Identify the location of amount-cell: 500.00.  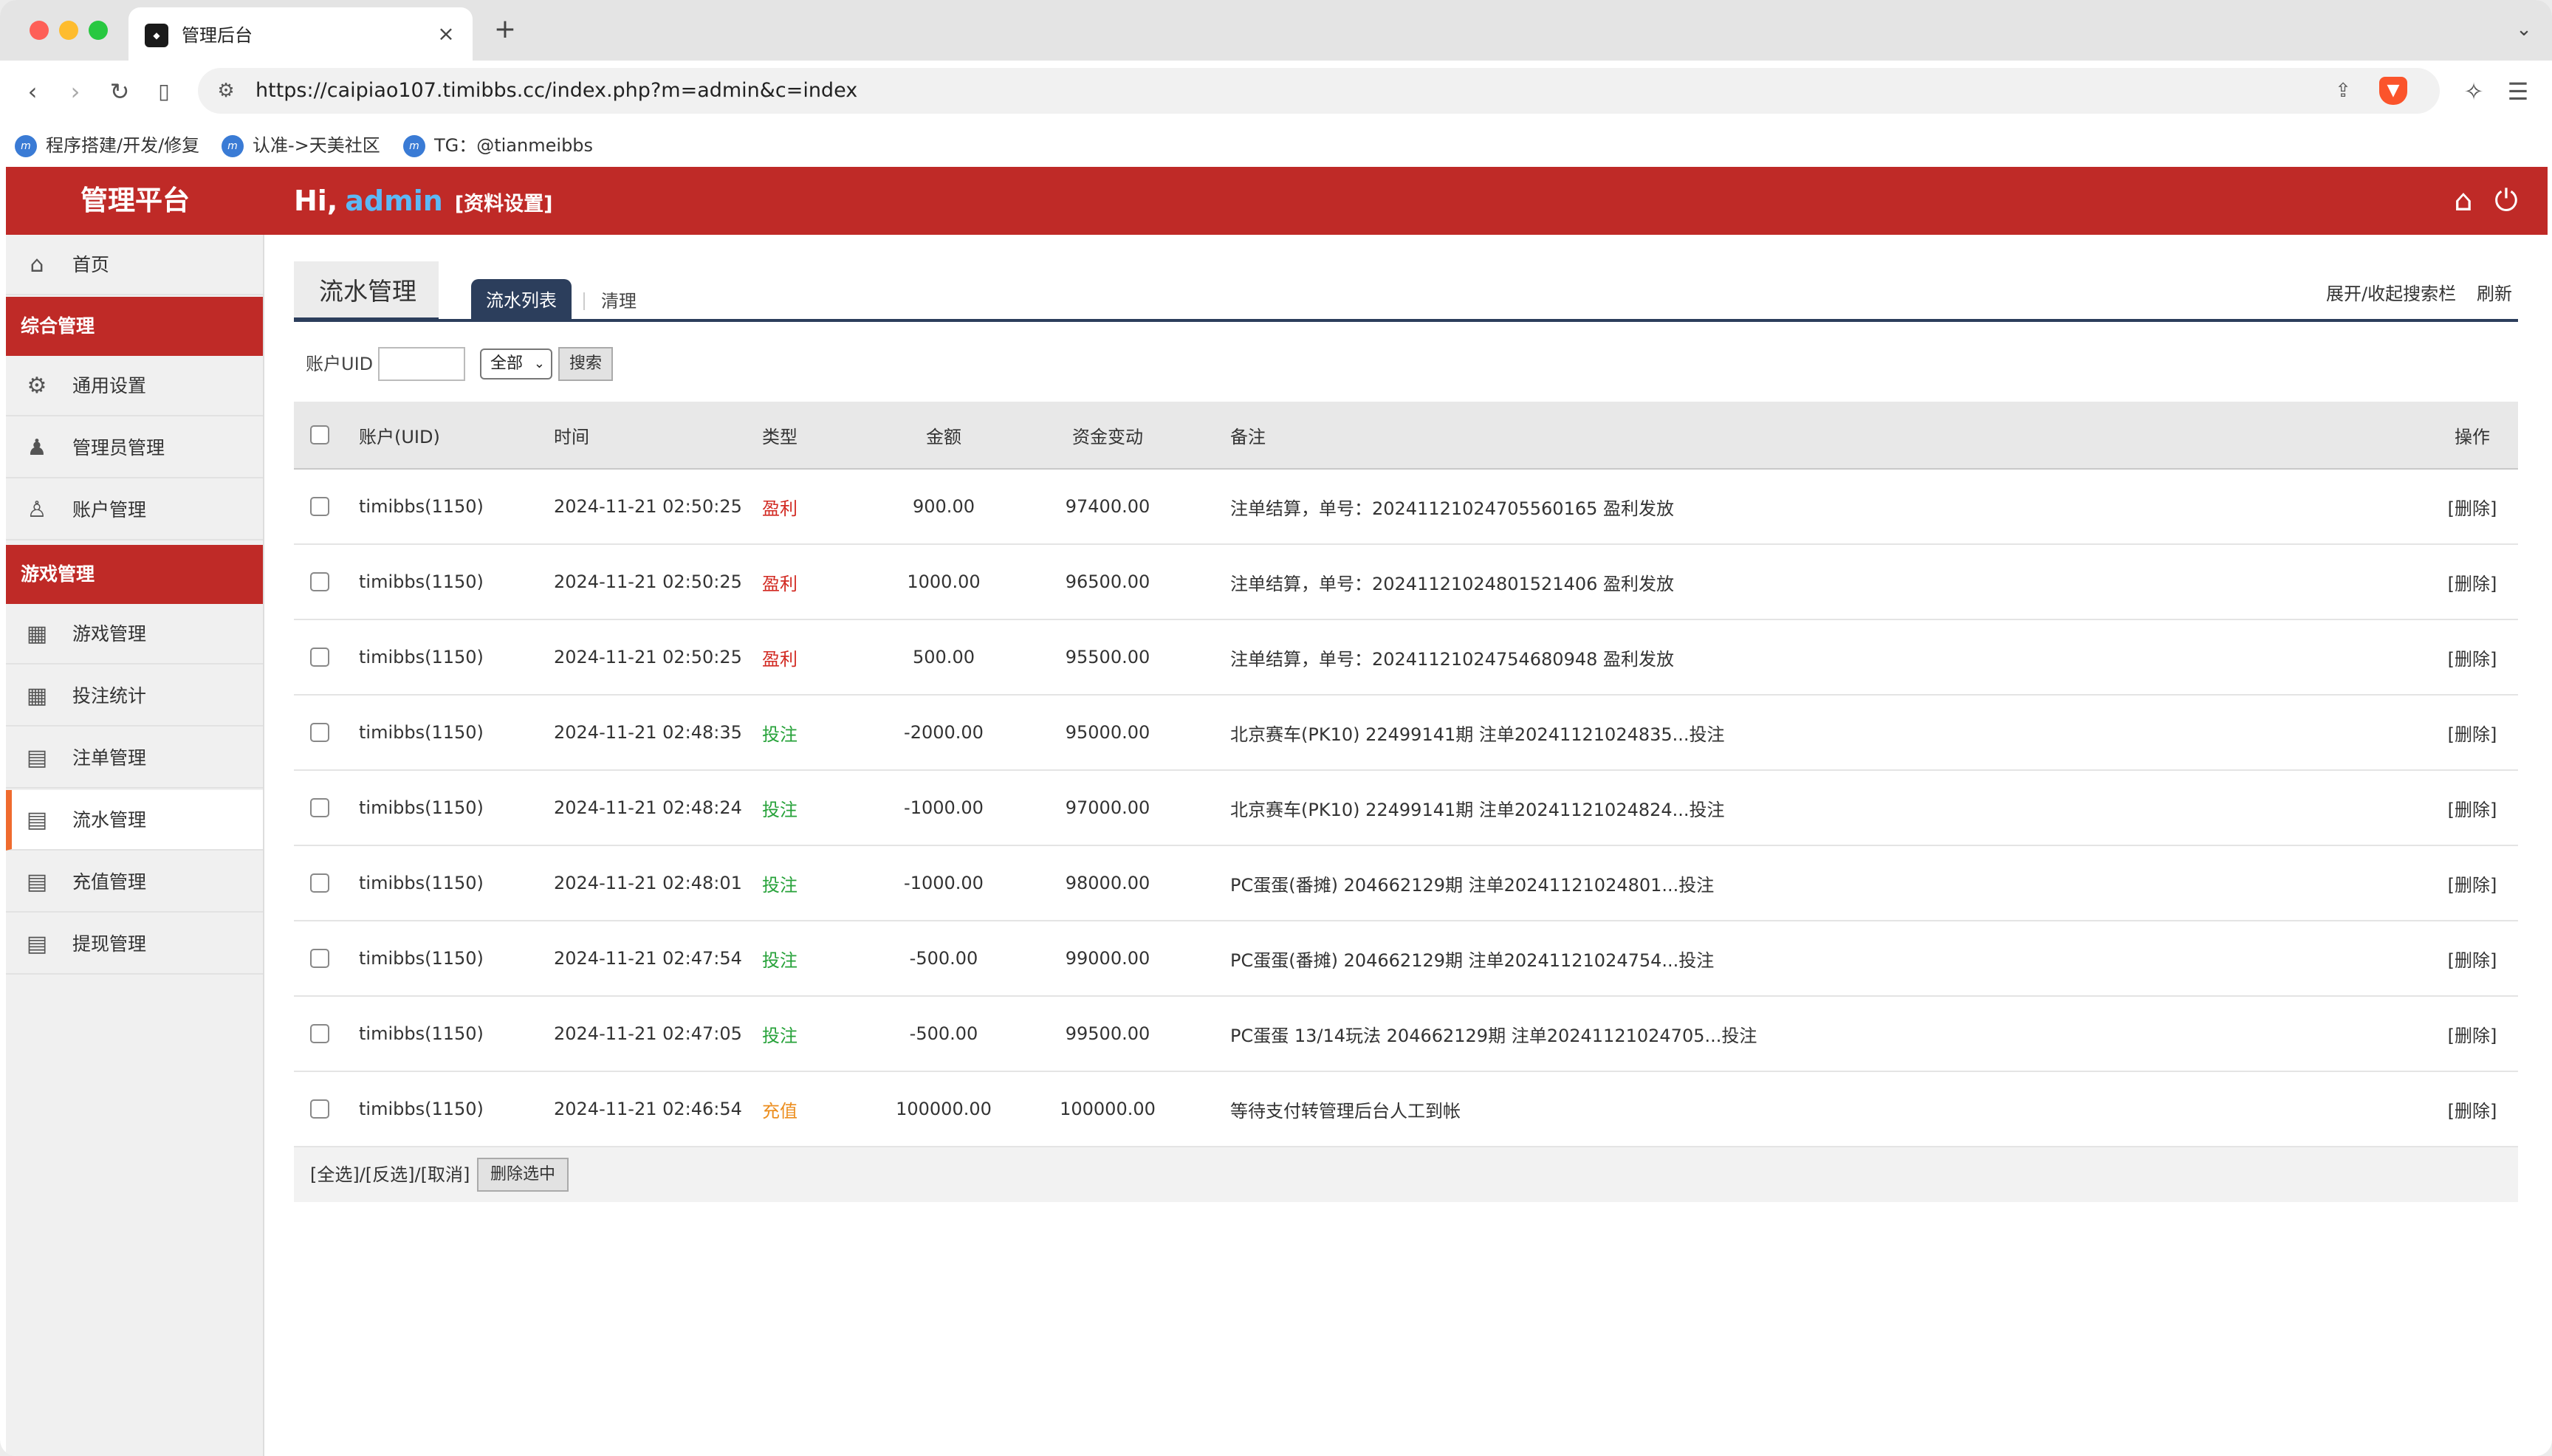
(944, 657).